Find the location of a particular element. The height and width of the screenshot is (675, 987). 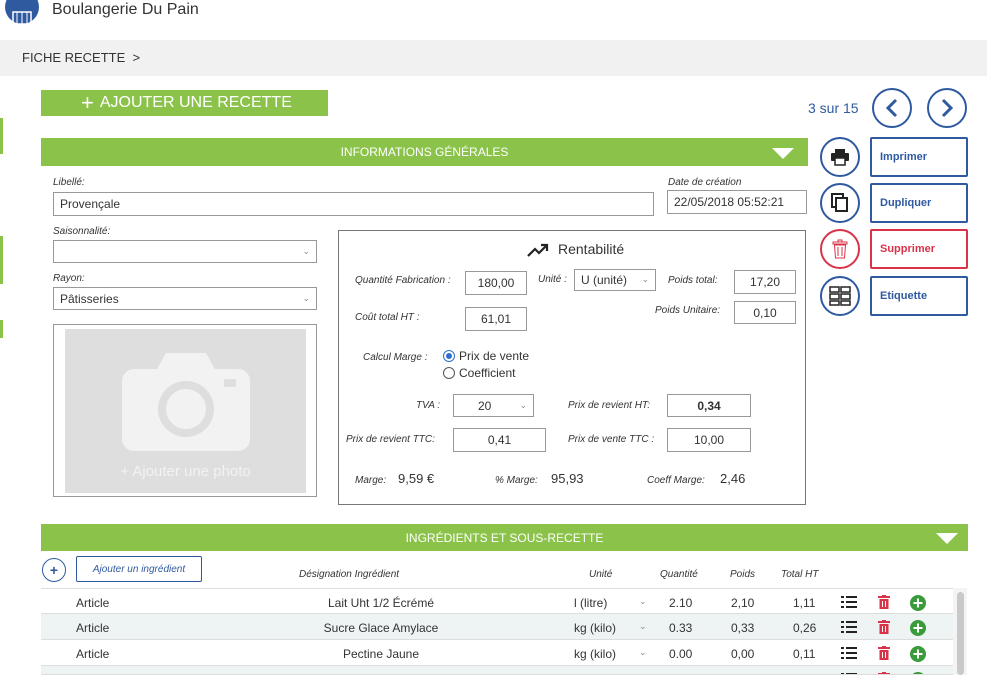

row-designation: Lait Uht 1/2 Écrémé is located at coordinates (381, 603).